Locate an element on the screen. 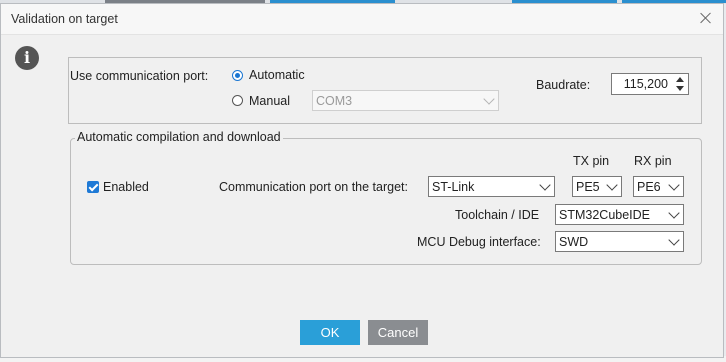  debug-interface-select: SWD is located at coordinates (619, 241).